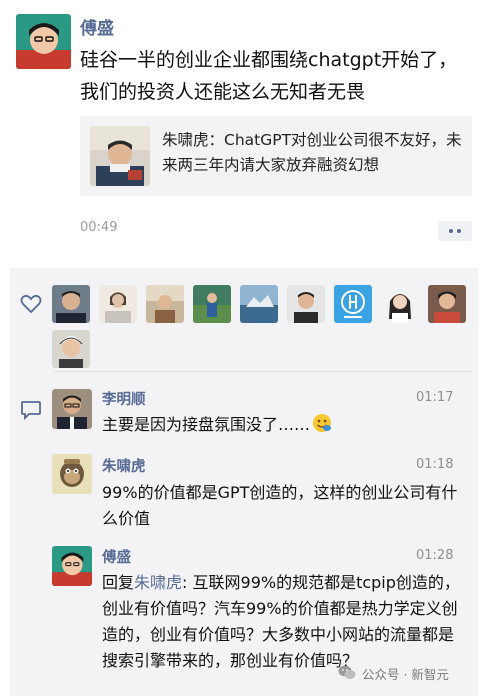 This screenshot has width=489, height=696. What do you see at coordinates (31, 304) in the screenshot?
I see `heart-icon` at bounding box center [31, 304].